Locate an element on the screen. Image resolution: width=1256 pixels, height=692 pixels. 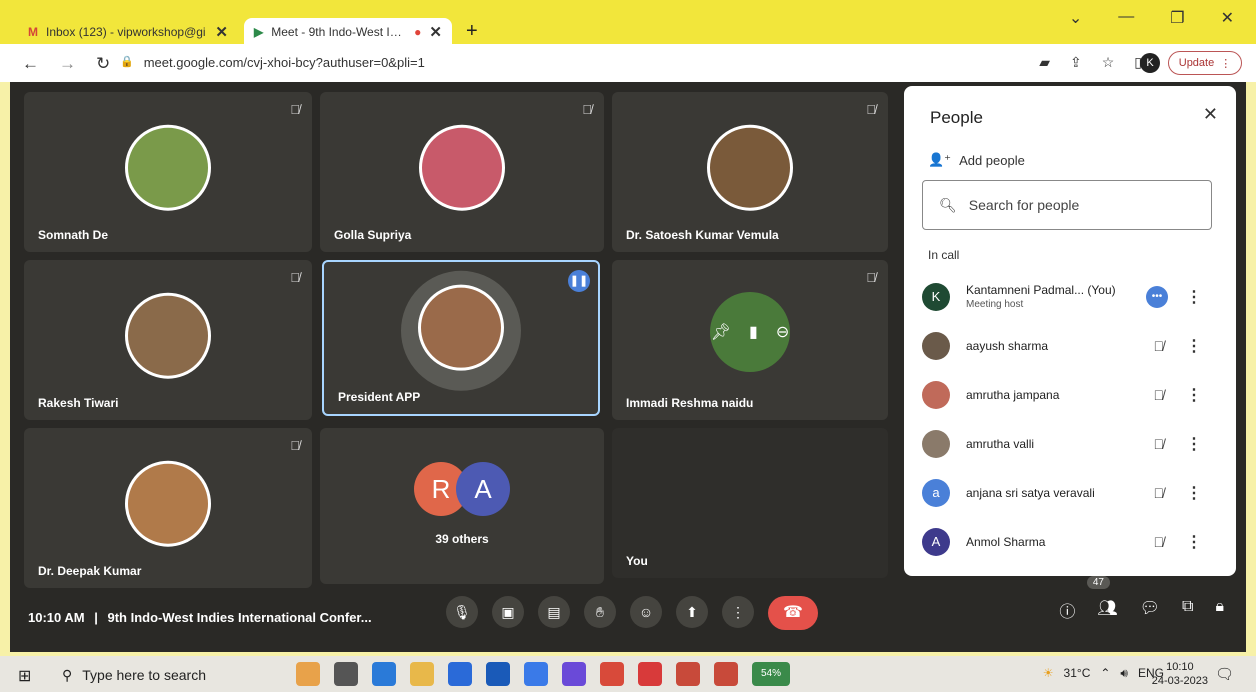
tab-label: Meet - 9th Indo-West Indie is located at coordinates (339, 32).